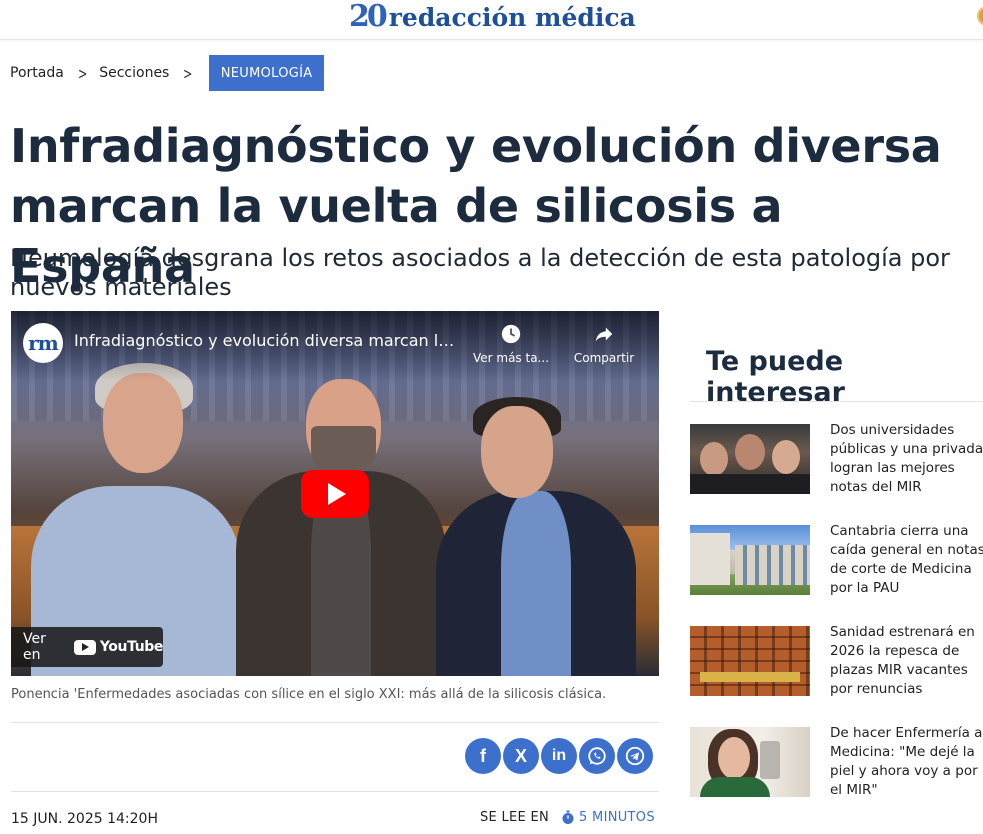 This screenshot has height=834, width=983. Describe the element at coordinates (604, 358) in the screenshot. I see `video-share-label: Compartir` at that location.